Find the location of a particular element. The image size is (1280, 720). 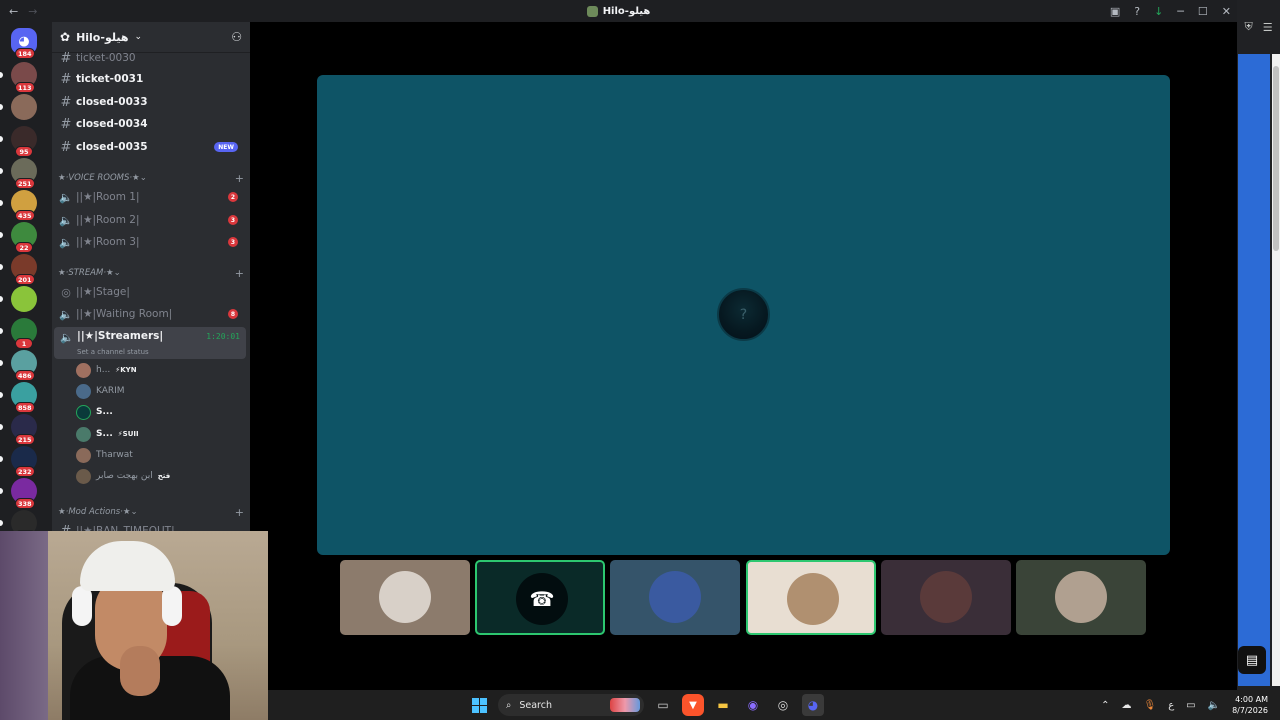

maximize-icon: ☐ is located at coordinates (1203, 11).